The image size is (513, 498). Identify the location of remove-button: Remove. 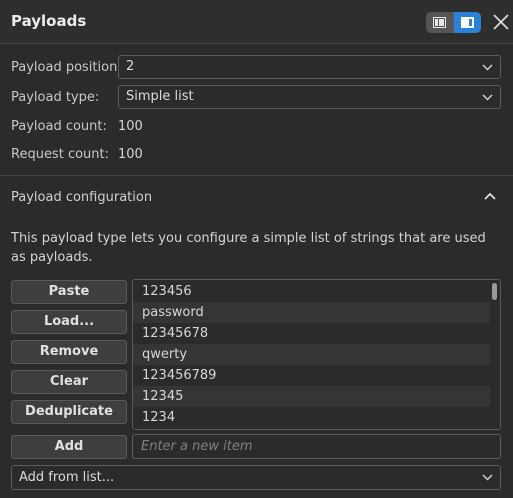
(69, 352).